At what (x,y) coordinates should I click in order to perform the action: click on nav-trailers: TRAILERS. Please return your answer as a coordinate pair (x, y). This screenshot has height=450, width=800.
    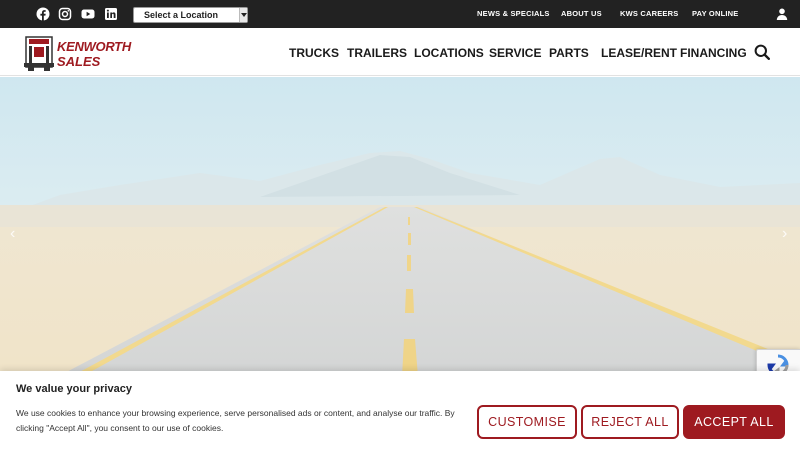
    Looking at the image, I should click on (377, 53).